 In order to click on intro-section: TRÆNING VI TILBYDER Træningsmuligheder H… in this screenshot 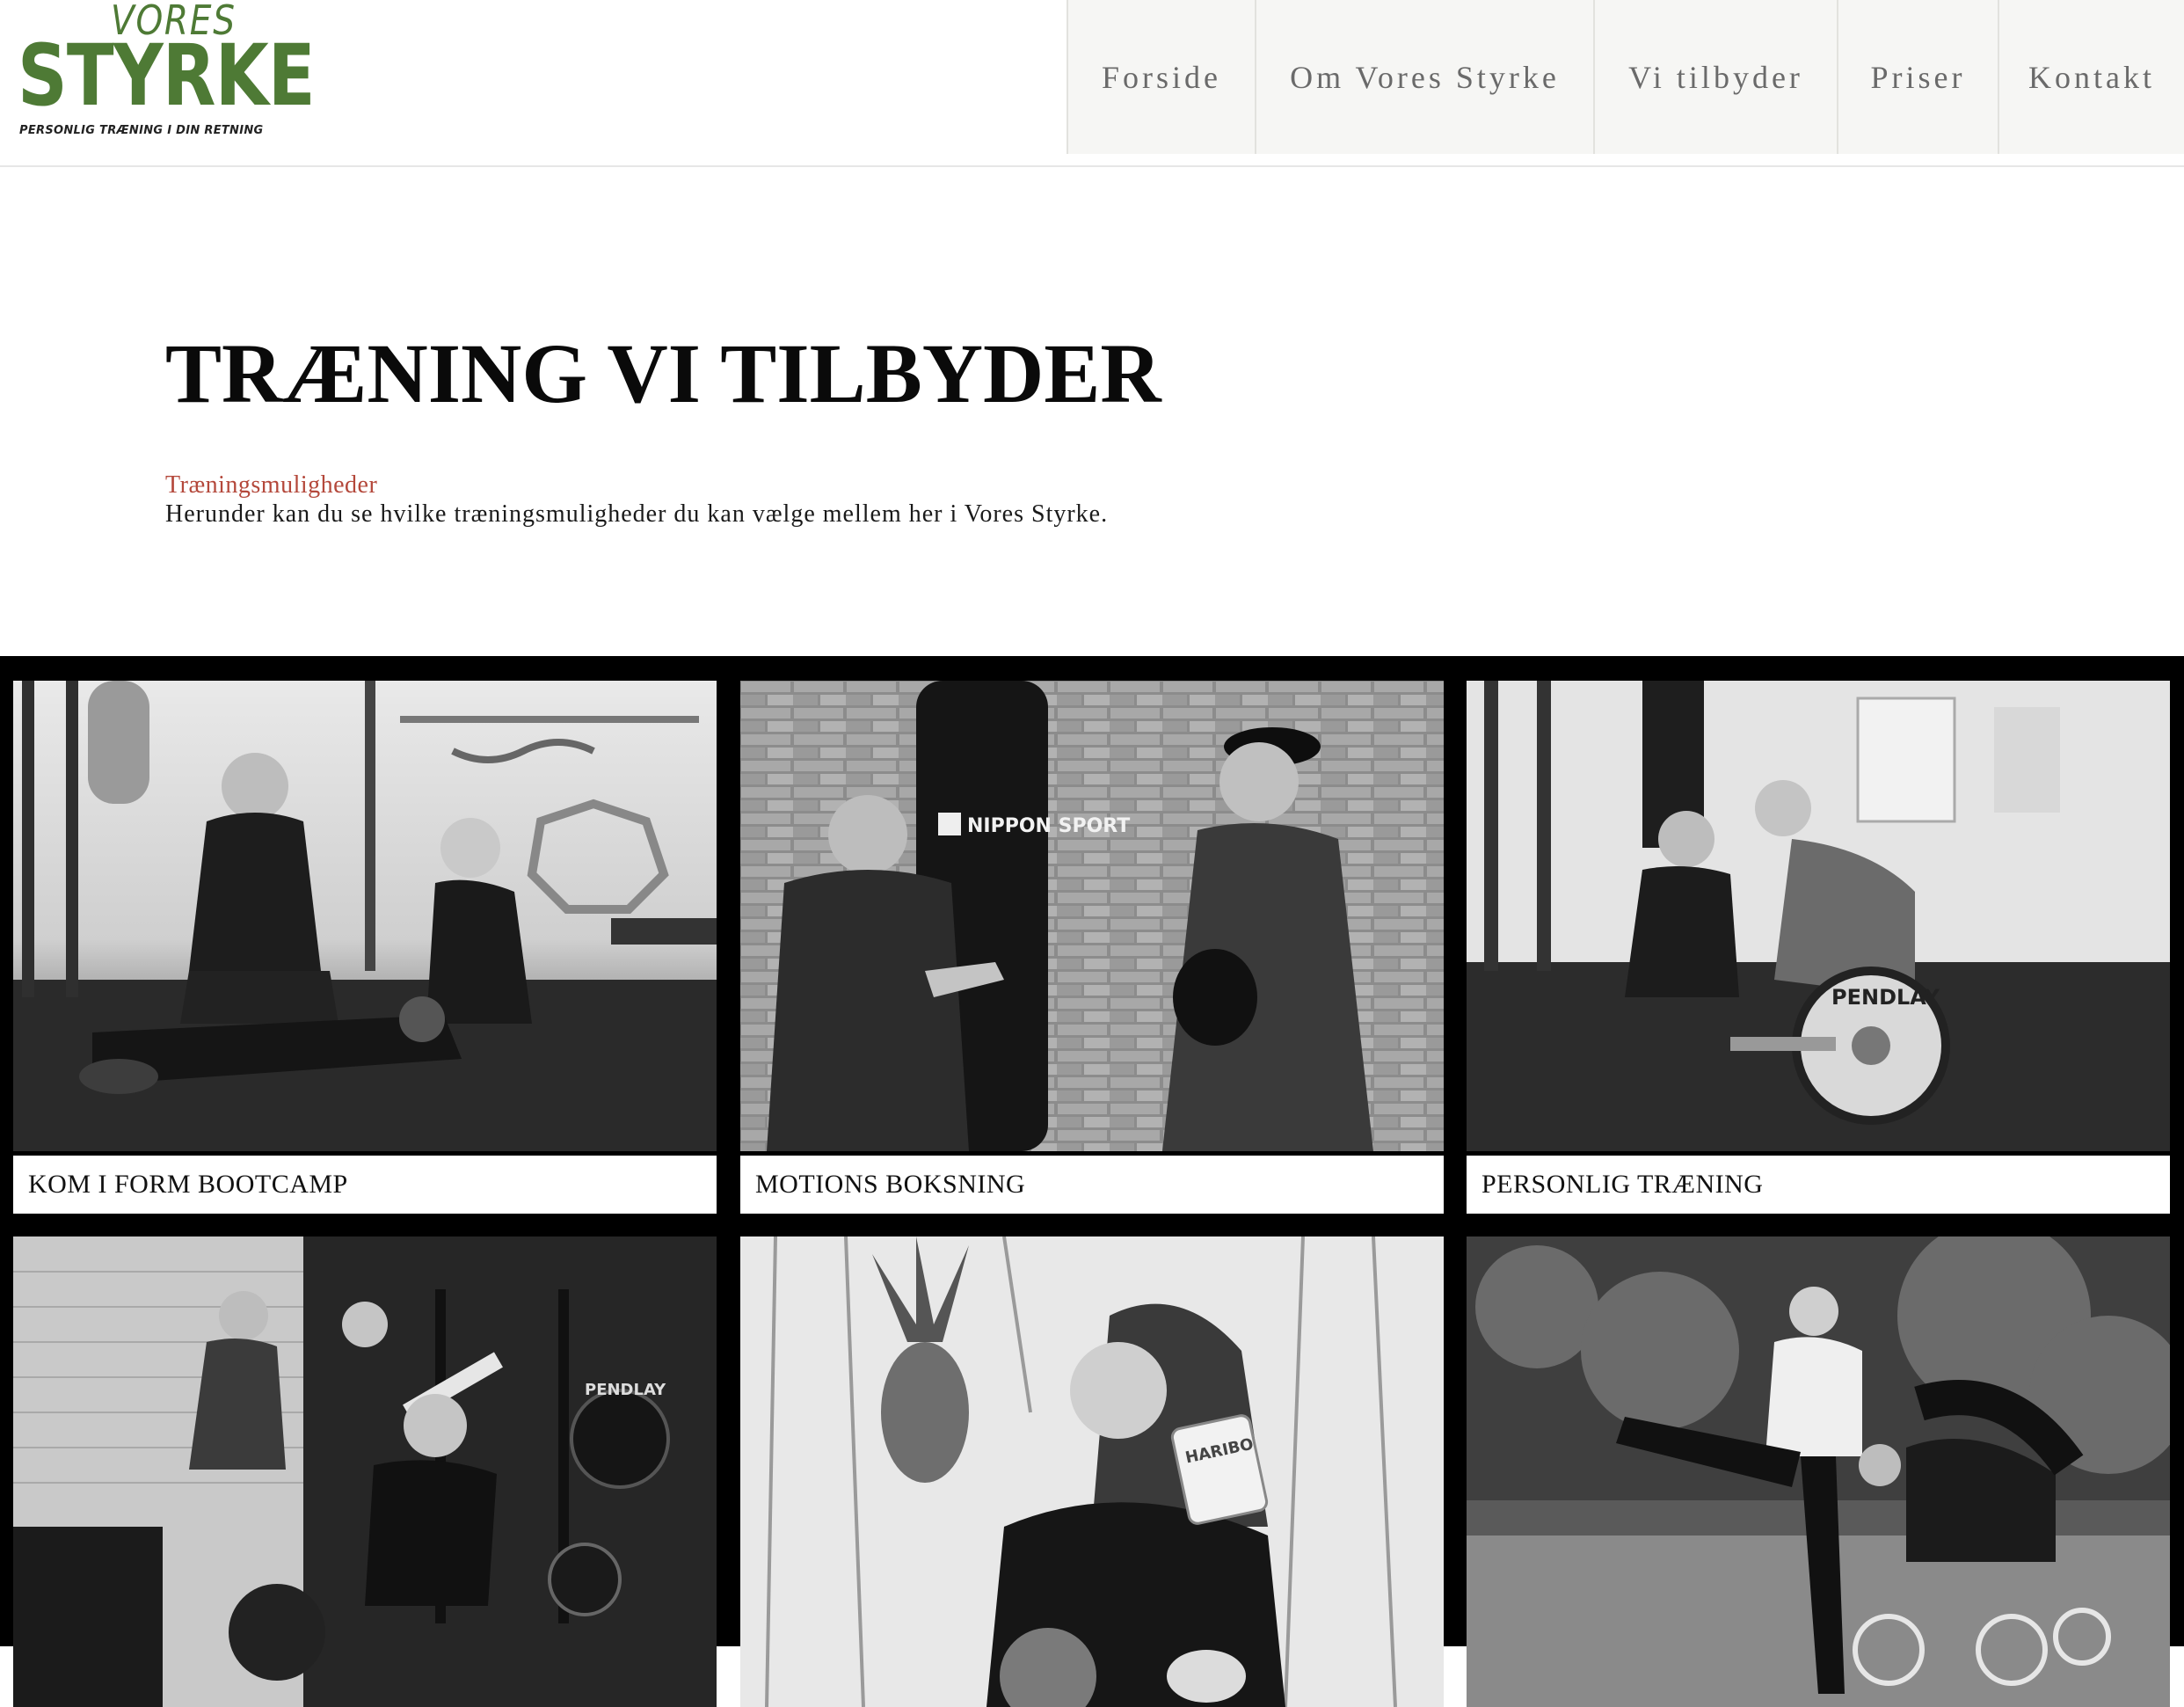, I will do `click(957, 427)`.